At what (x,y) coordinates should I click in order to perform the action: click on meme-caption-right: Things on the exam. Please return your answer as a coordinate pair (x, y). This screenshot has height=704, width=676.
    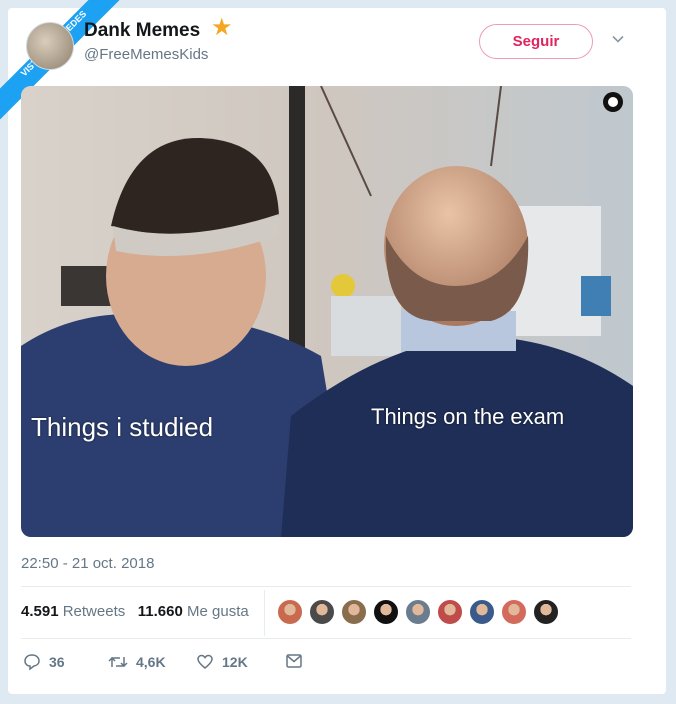
    Looking at the image, I should click on (468, 416).